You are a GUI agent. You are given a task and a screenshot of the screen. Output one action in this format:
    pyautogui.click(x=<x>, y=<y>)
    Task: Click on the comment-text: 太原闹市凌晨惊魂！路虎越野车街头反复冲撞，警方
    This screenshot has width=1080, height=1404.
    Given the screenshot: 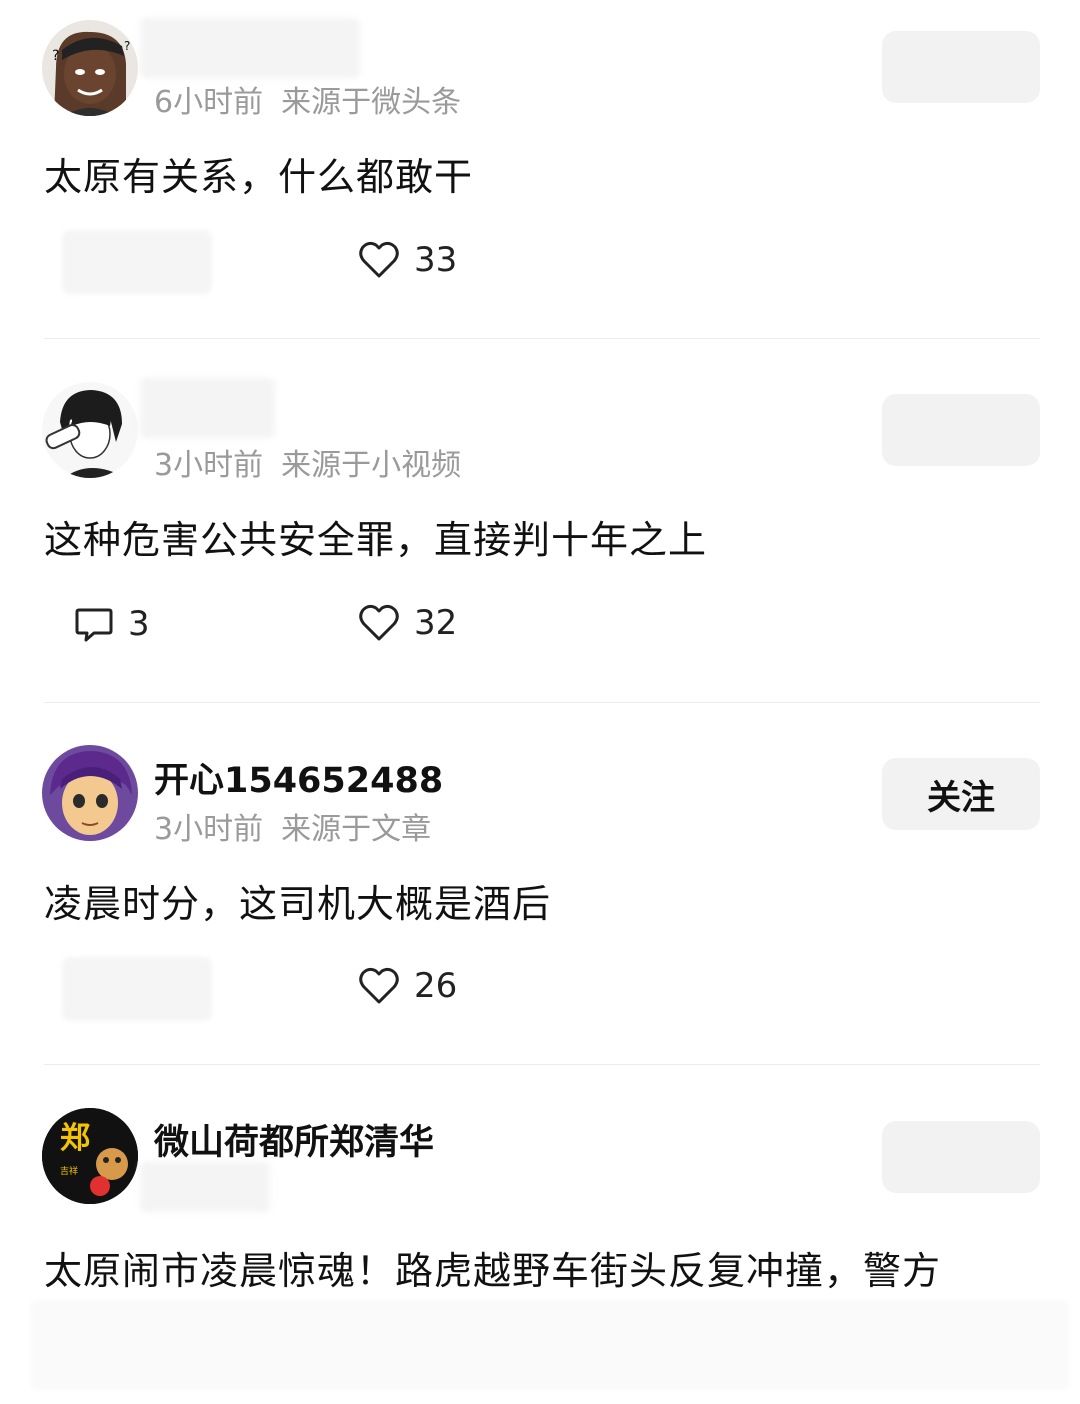 What is the action you would take?
    pyautogui.click(x=493, y=1271)
    